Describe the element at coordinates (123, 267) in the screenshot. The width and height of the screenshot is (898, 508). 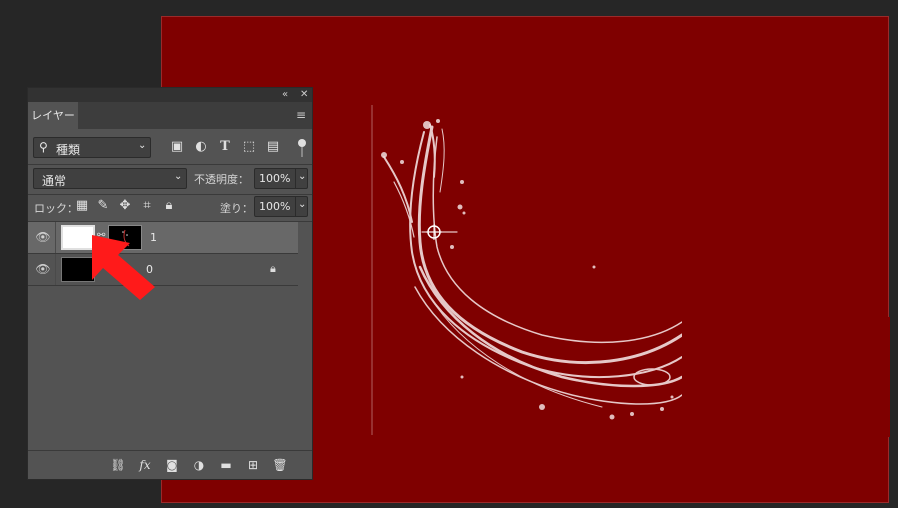
I see `red-arrow-annotation` at that location.